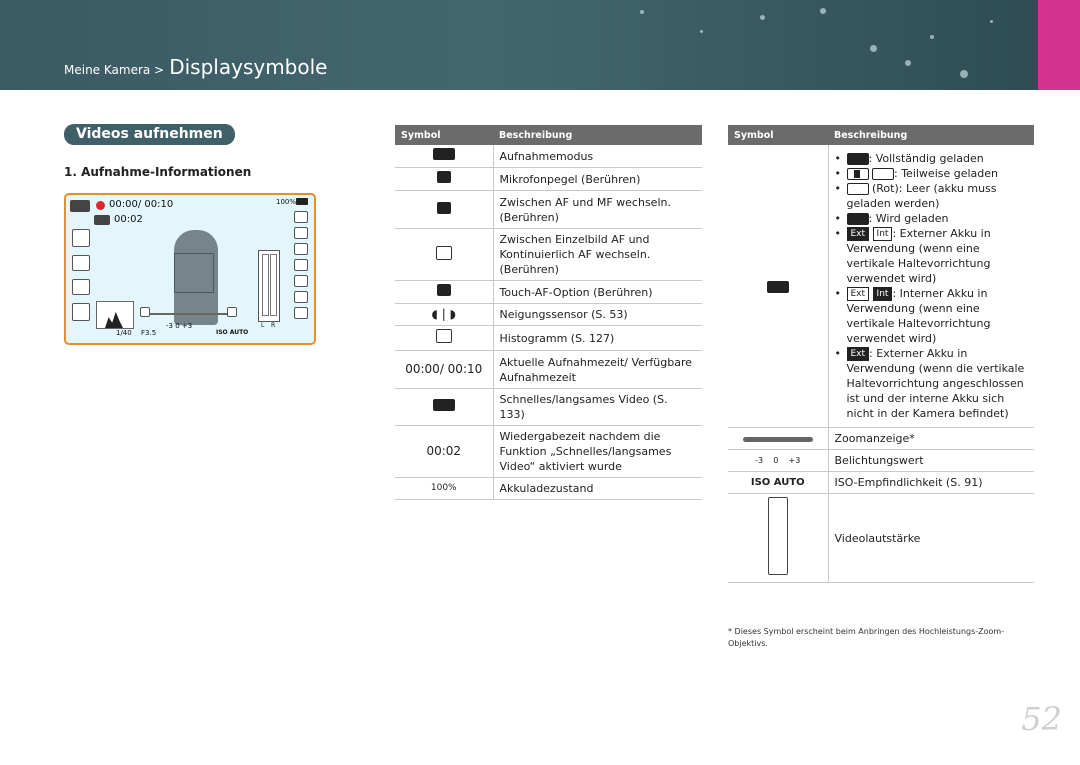 This screenshot has height=765, width=1080. I want to click on row-desc: Belichtungswert, so click(931, 460).